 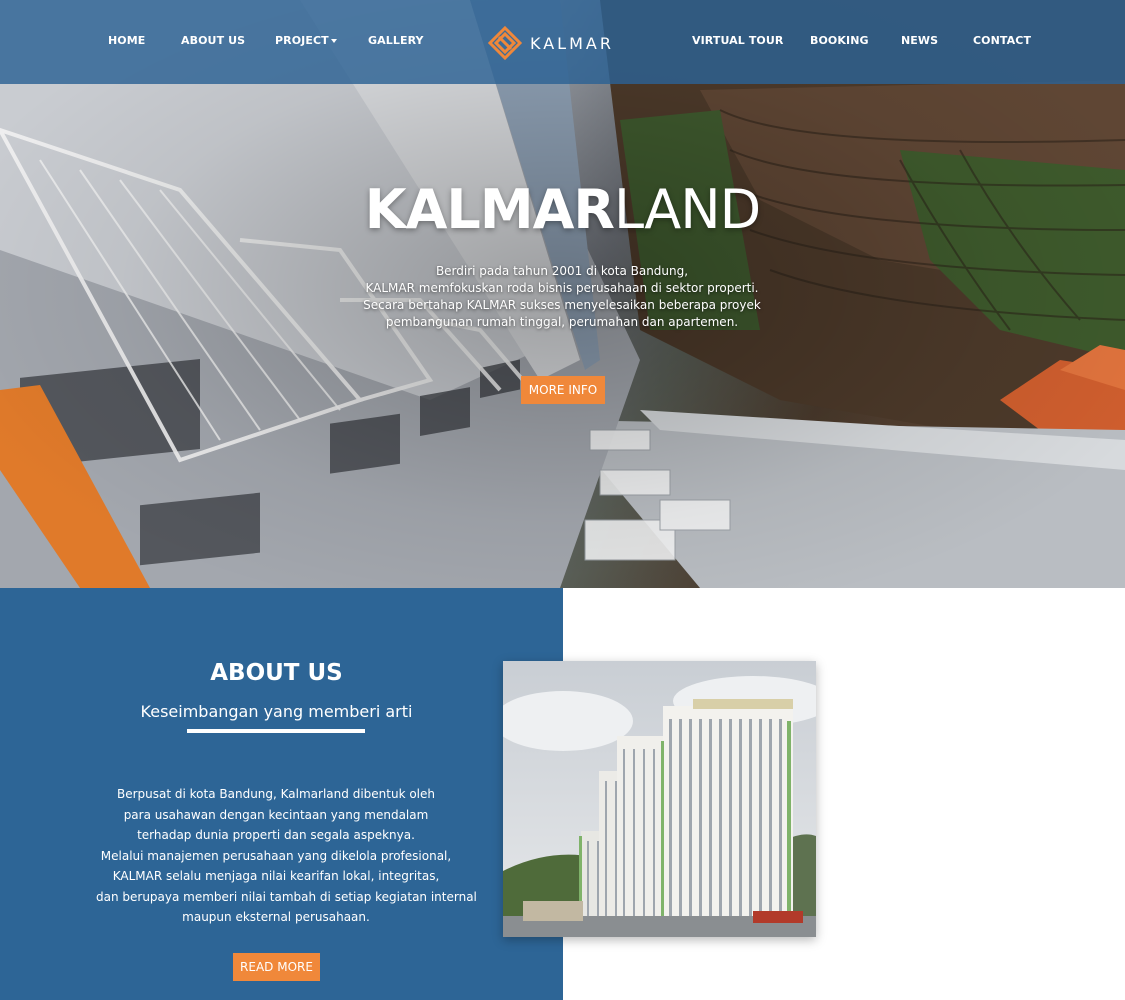 I want to click on kalmar-diamond-logo-icon, so click(x=505, y=43).